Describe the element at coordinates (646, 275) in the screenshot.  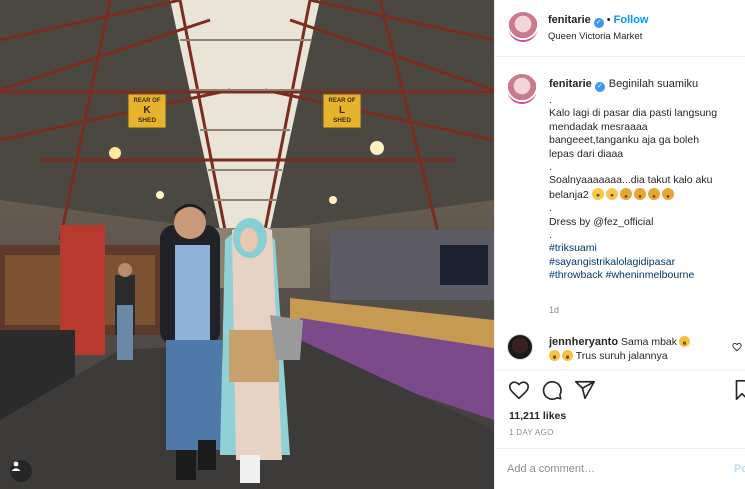
I see `hashtag-link: #throwback #wheninmelbourne` at that location.